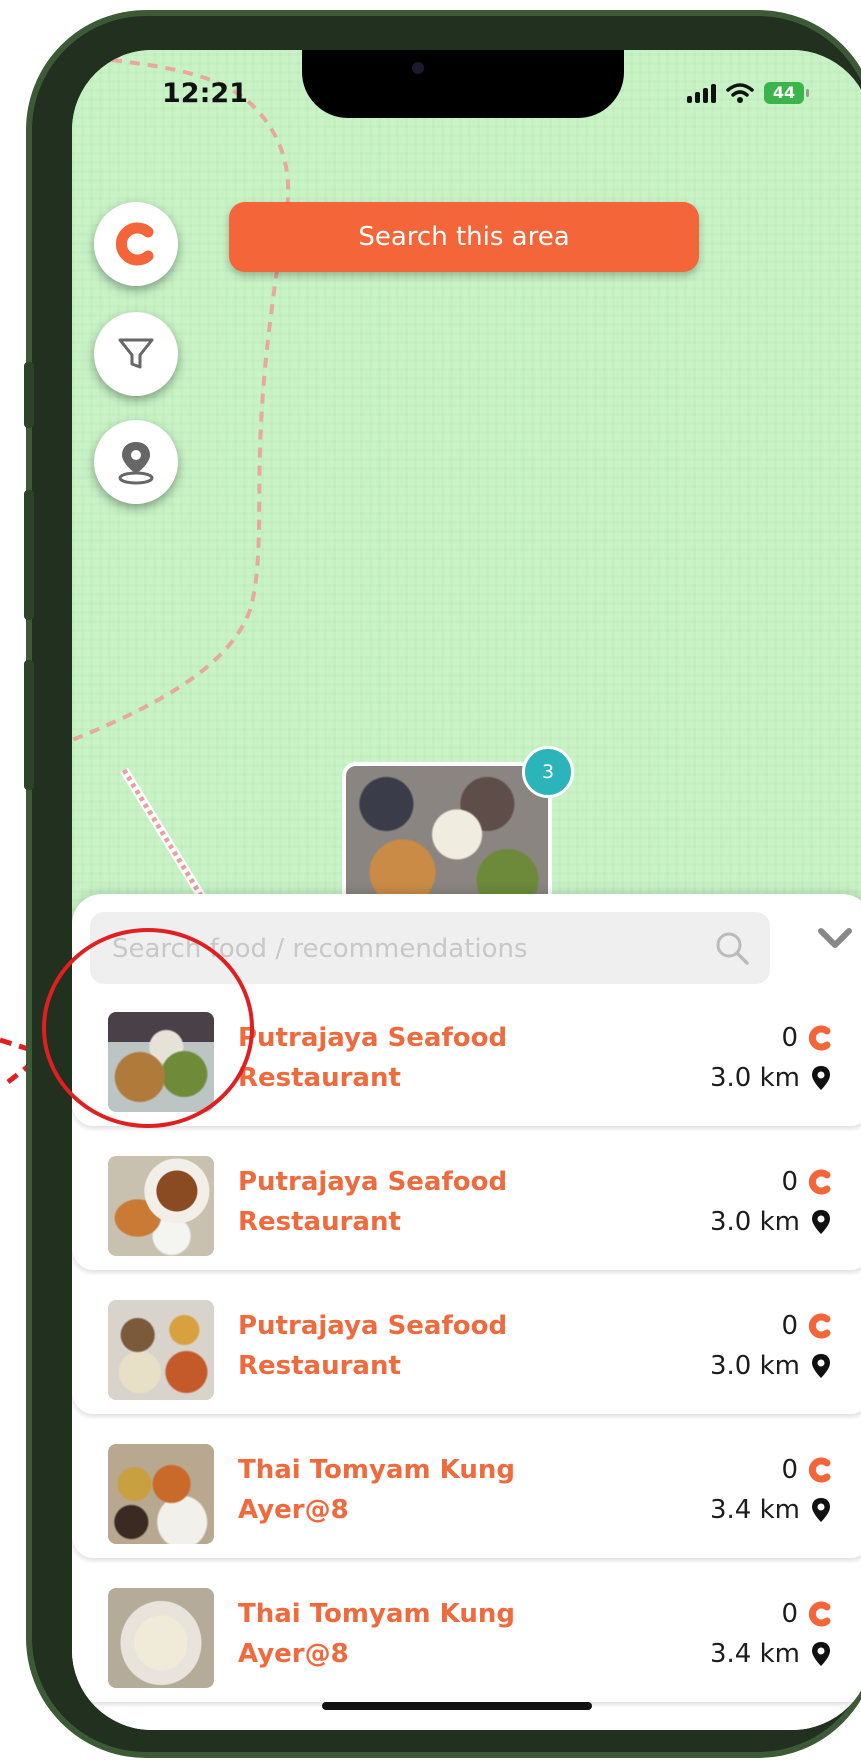 The height and width of the screenshot is (1763, 861). I want to click on brand-logo-button, so click(136, 244).